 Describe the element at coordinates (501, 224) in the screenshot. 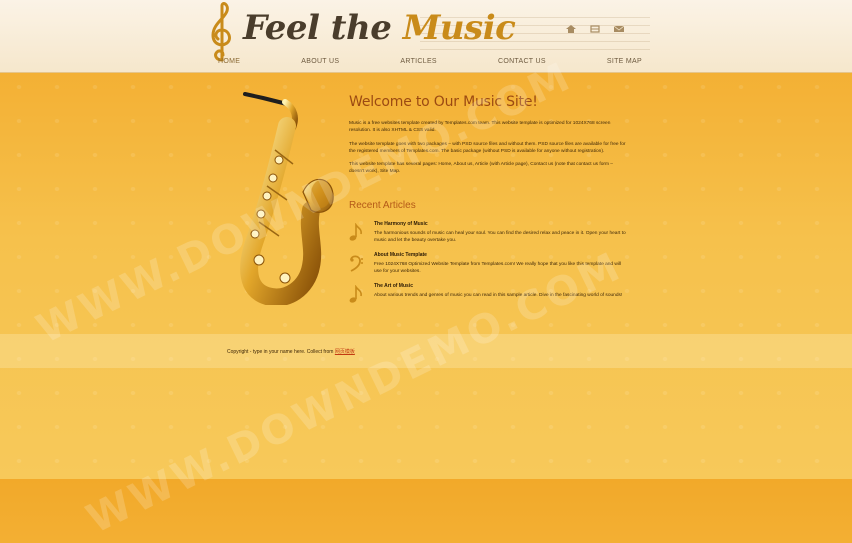

I see `article-title: The Harmony of Music` at that location.